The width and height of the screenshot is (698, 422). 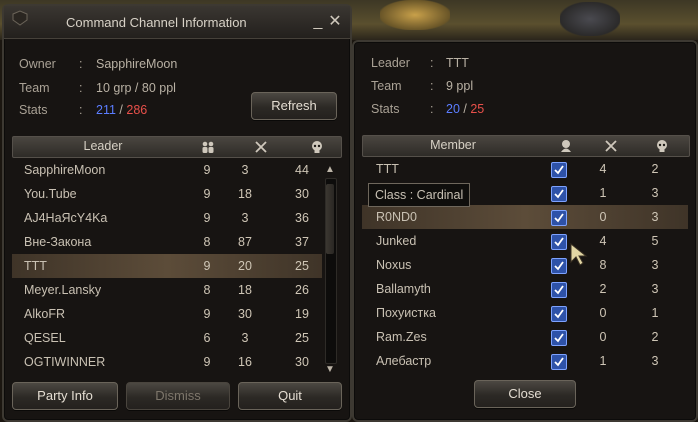 What do you see at coordinates (453, 145) in the screenshot?
I see `column-member: Member` at bounding box center [453, 145].